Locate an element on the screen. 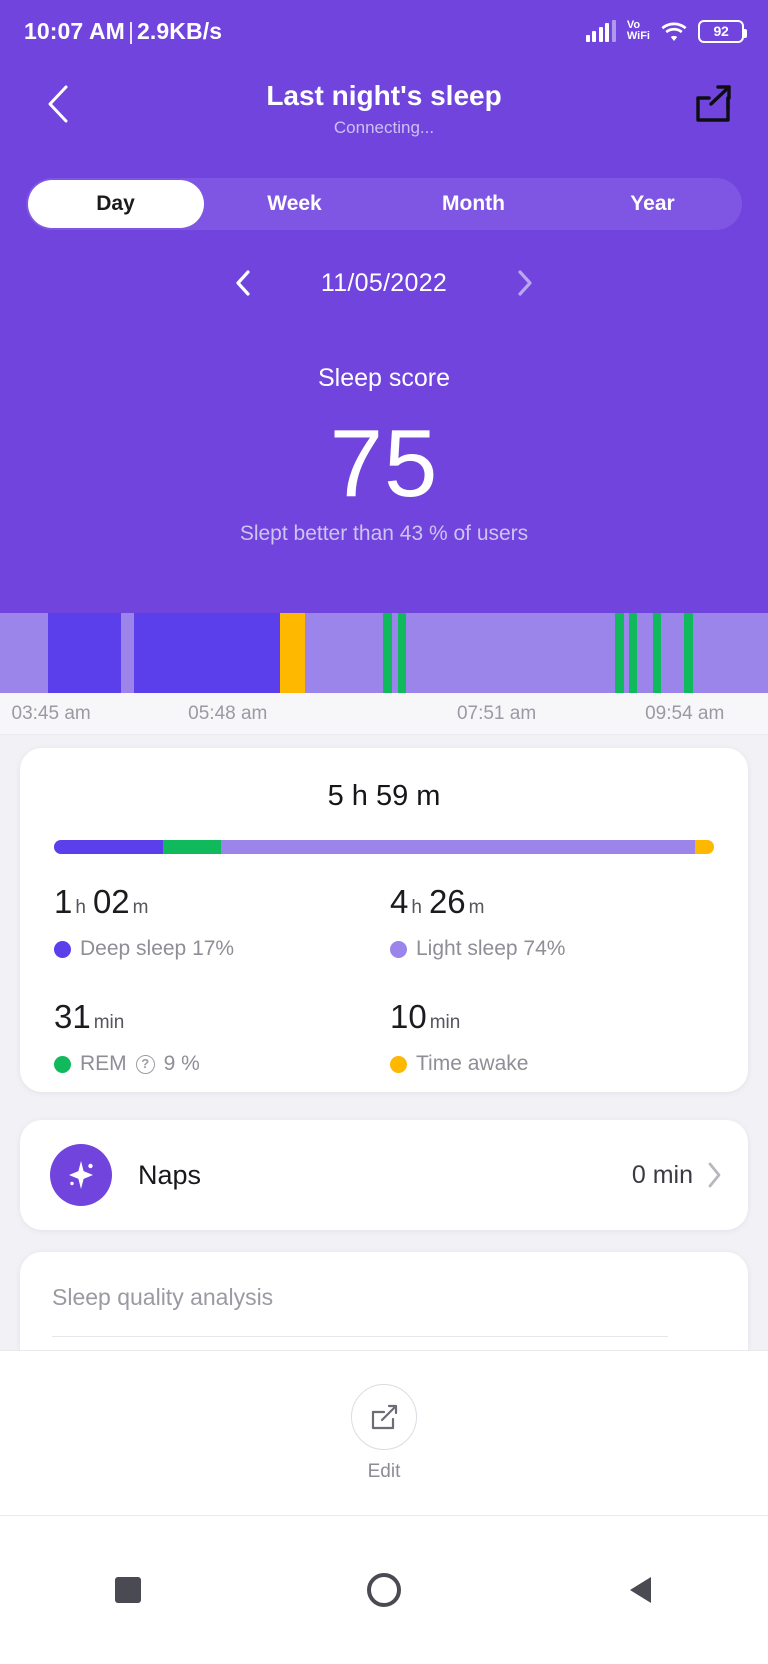 Image resolution: width=768 pixels, height=1664 pixels. tab-week: Week is located at coordinates (294, 204).